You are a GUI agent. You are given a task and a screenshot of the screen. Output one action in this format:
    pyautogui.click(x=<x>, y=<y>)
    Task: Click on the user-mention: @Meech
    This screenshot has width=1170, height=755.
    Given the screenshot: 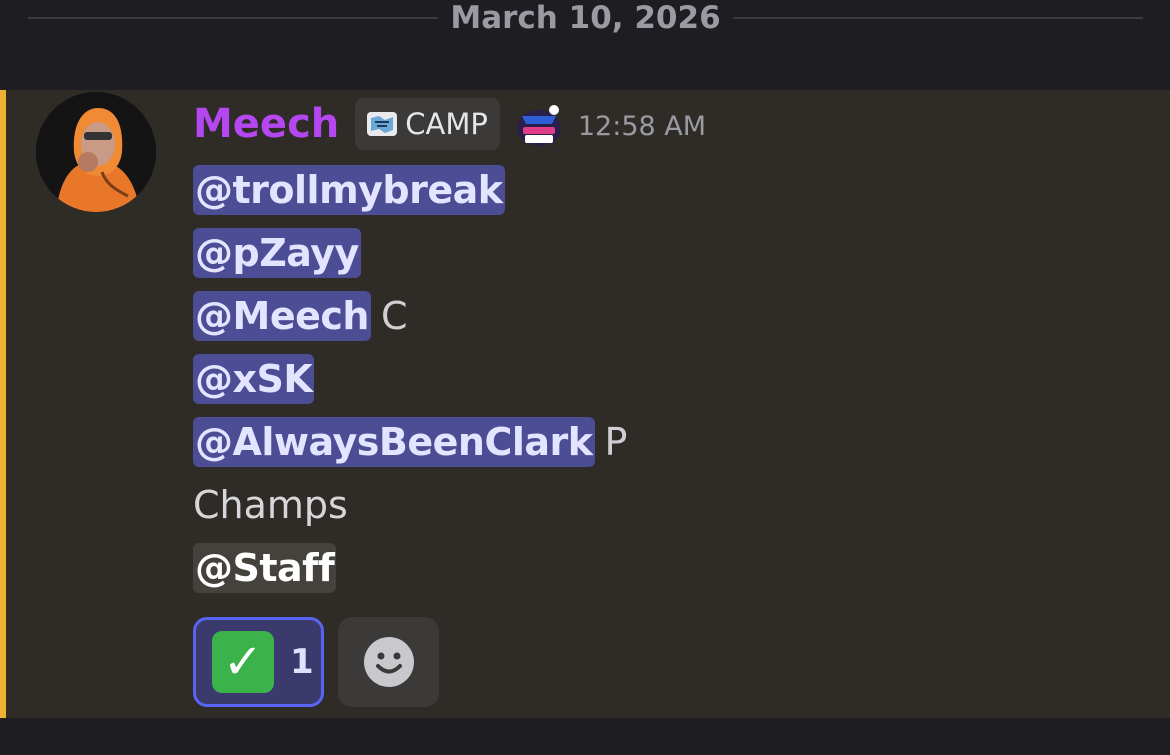 What is the action you would take?
    pyautogui.click(x=282, y=315)
    